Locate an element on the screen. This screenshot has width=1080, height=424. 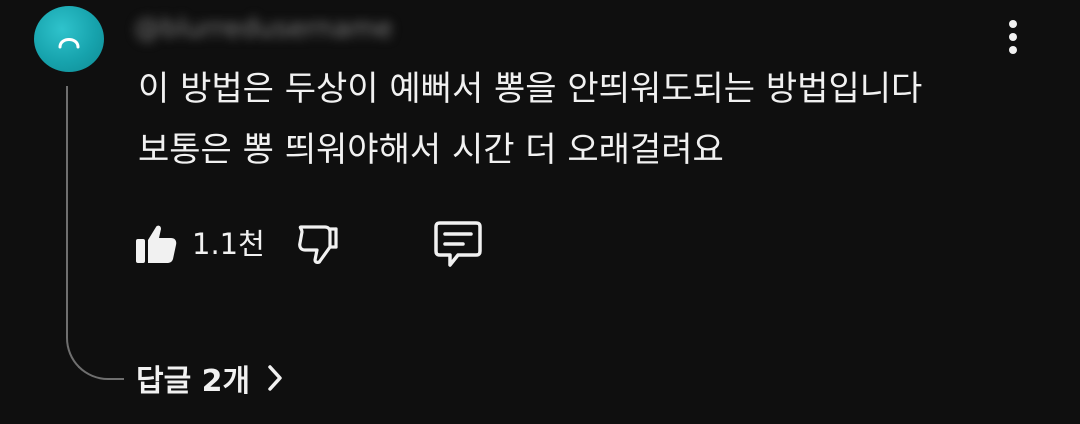
avatar-icon is located at coordinates (69, 43).